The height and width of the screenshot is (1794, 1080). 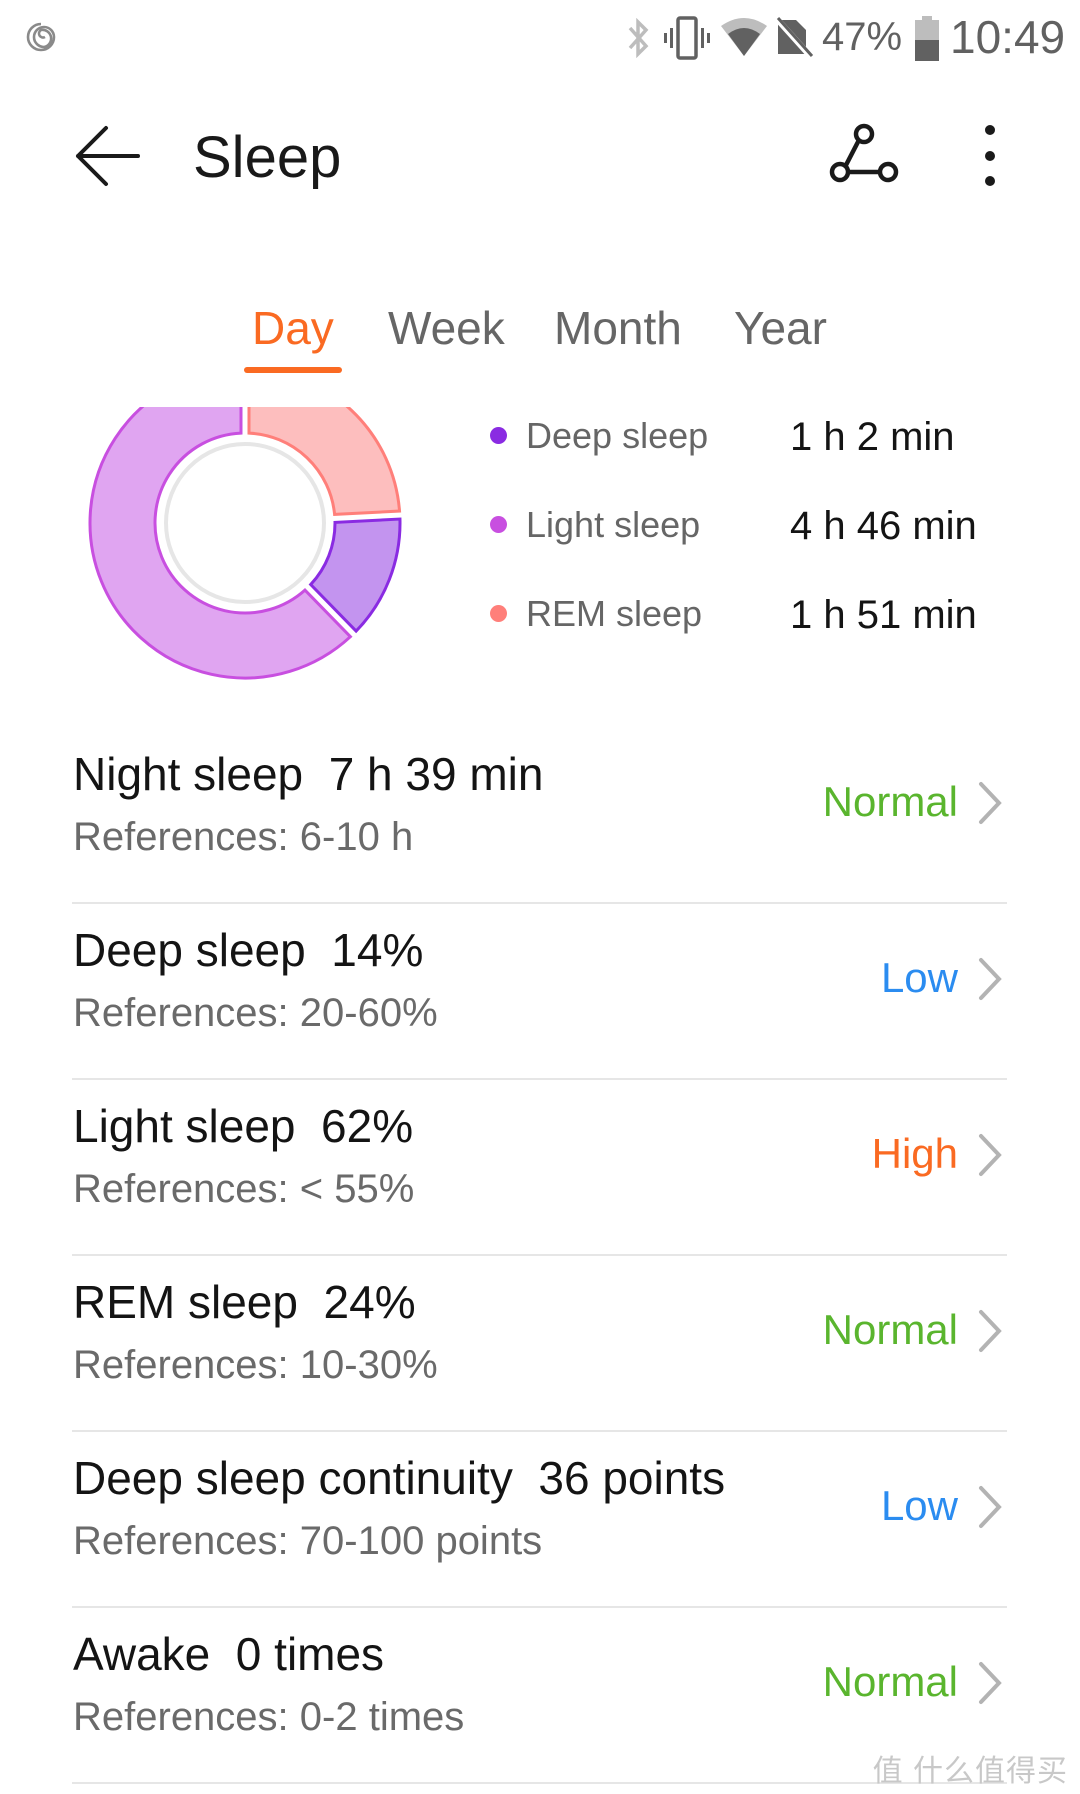 I want to click on metric-title: Light sleep 62%, so click(x=243, y=1126).